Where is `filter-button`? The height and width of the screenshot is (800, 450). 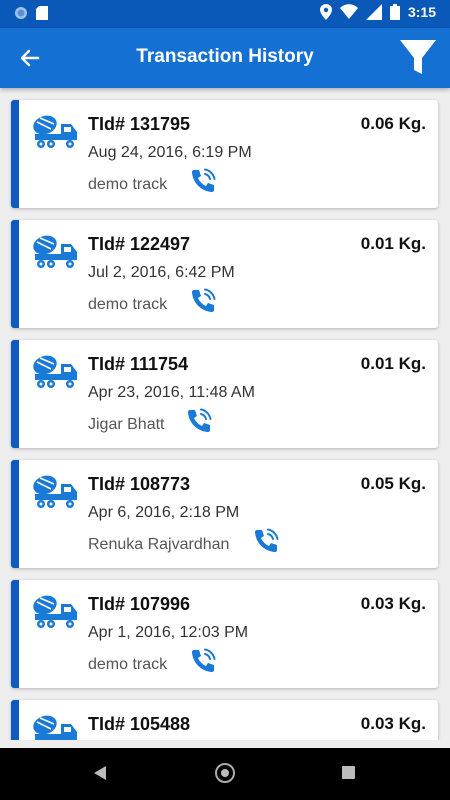 filter-button is located at coordinates (418, 58).